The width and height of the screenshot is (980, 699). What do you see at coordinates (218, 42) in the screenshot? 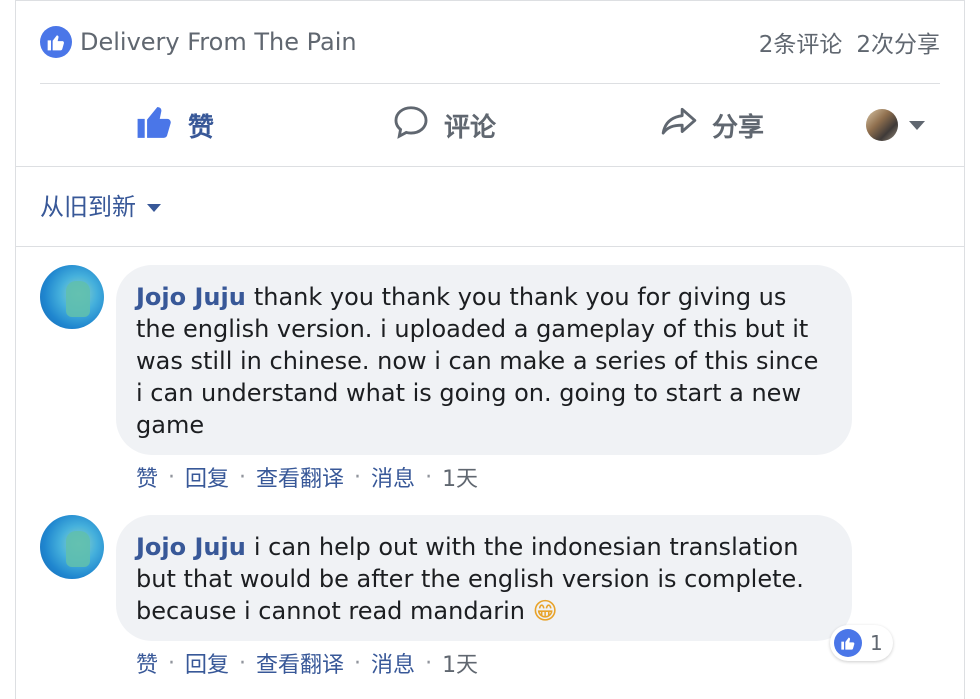
I see `post-title: Delivery From The Pain` at bounding box center [218, 42].